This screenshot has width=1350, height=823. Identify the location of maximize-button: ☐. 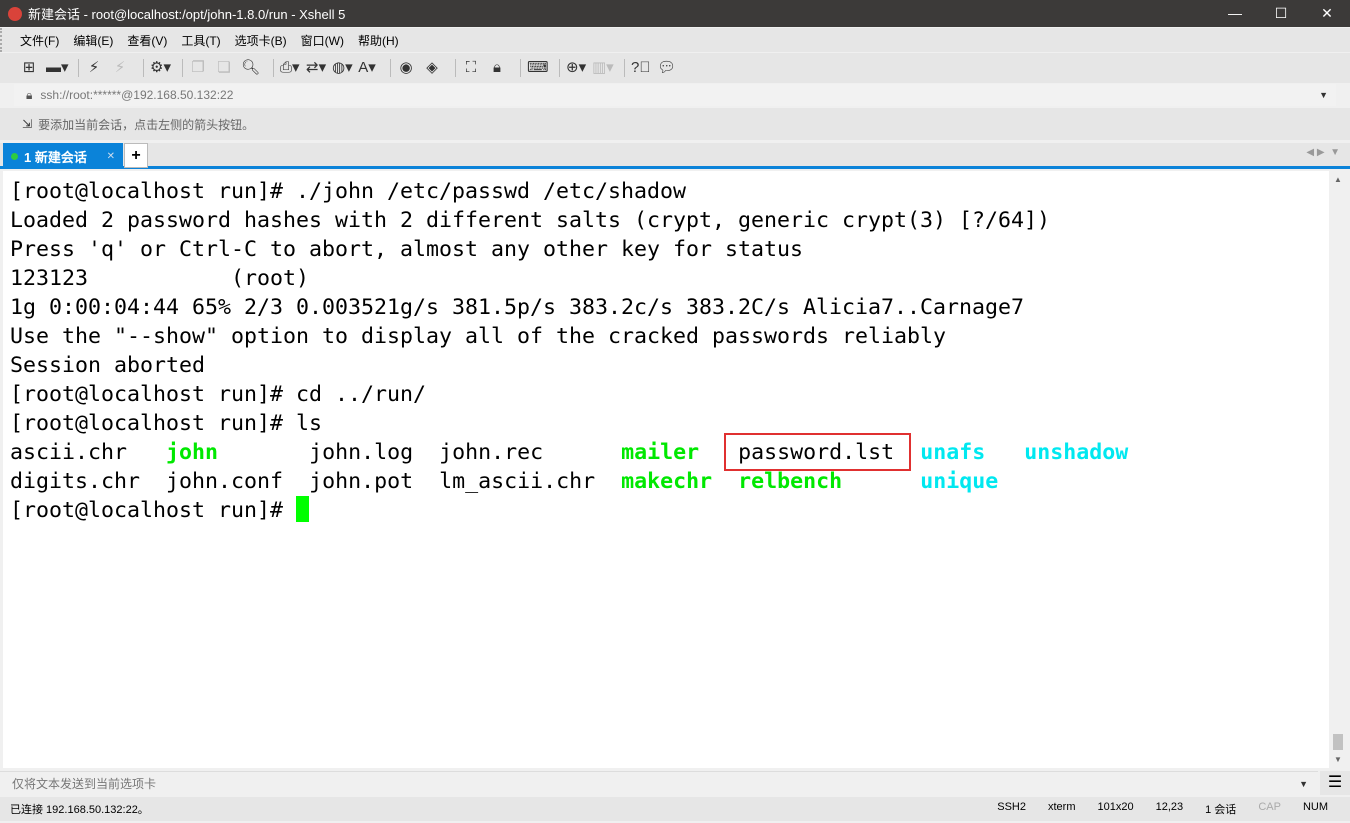
(1281, 13).